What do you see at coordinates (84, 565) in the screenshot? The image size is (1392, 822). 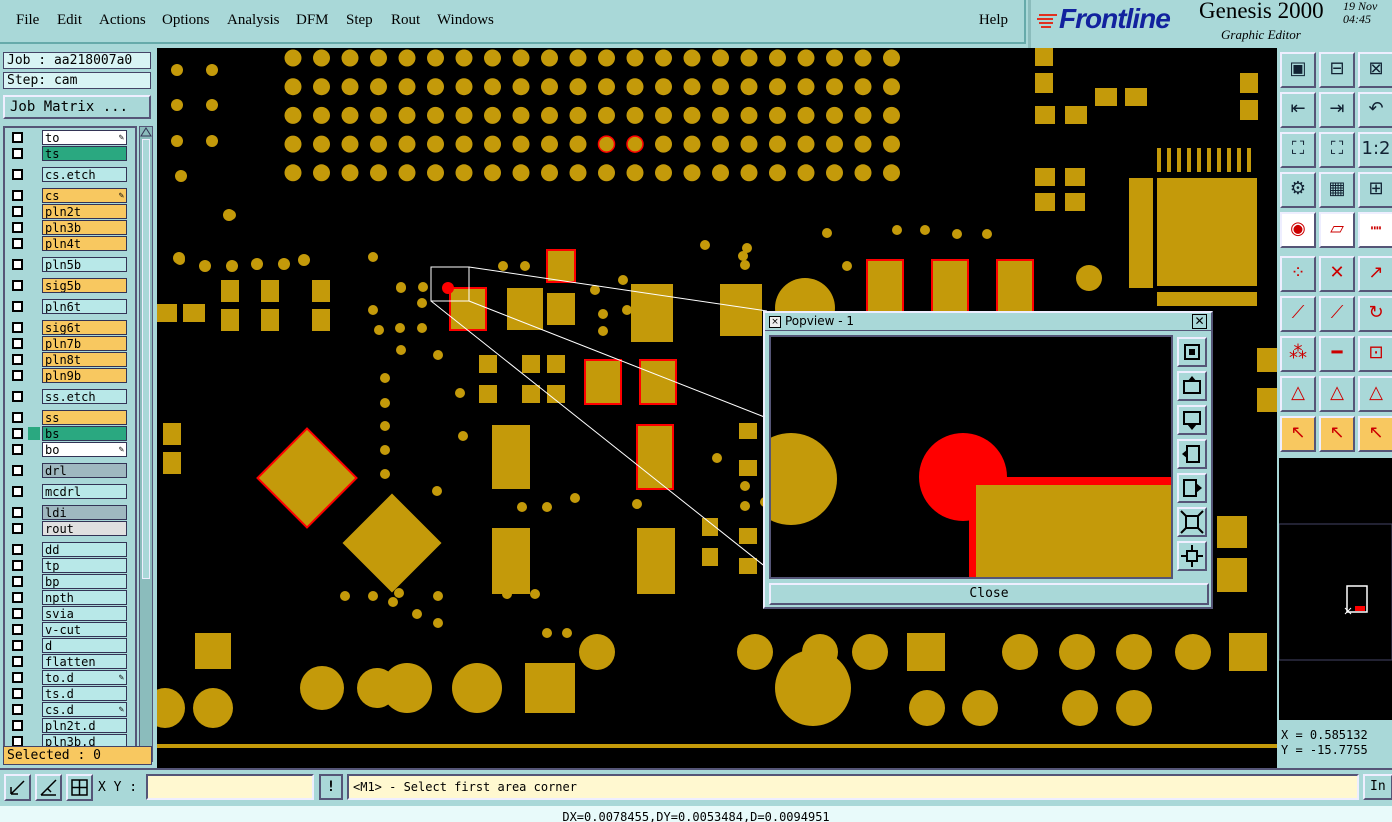 I see `layer-name: tp` at bounding box center [84, 565].